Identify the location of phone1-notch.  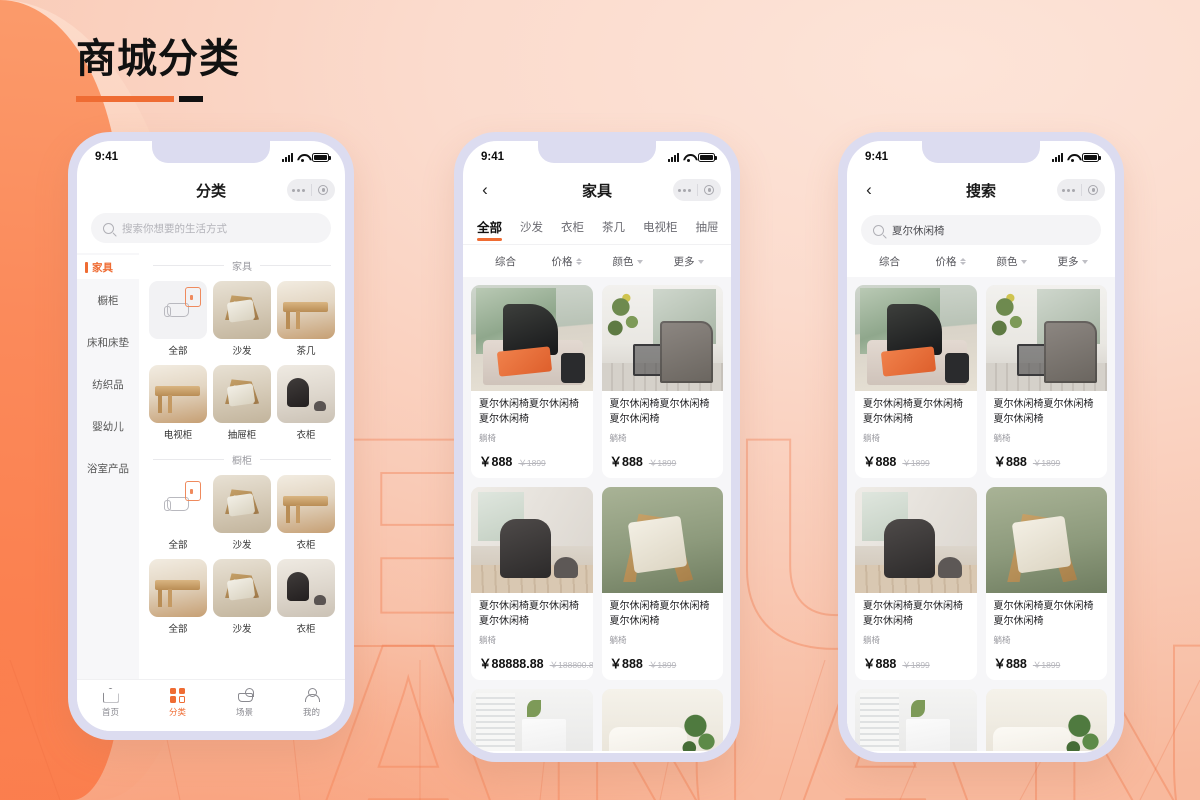
(211, 152).